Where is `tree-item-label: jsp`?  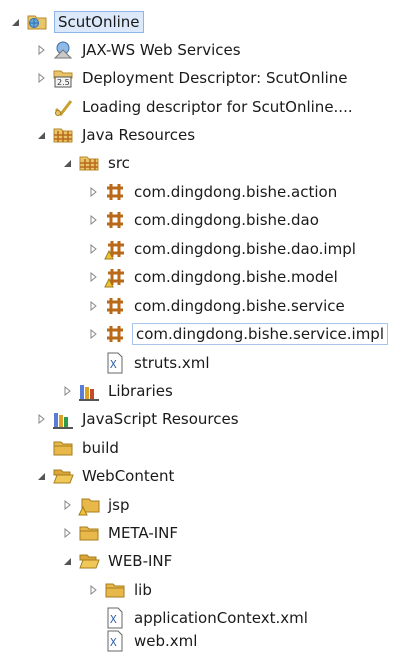
tree-item-label: jsp is located at coordinates (119, 505).